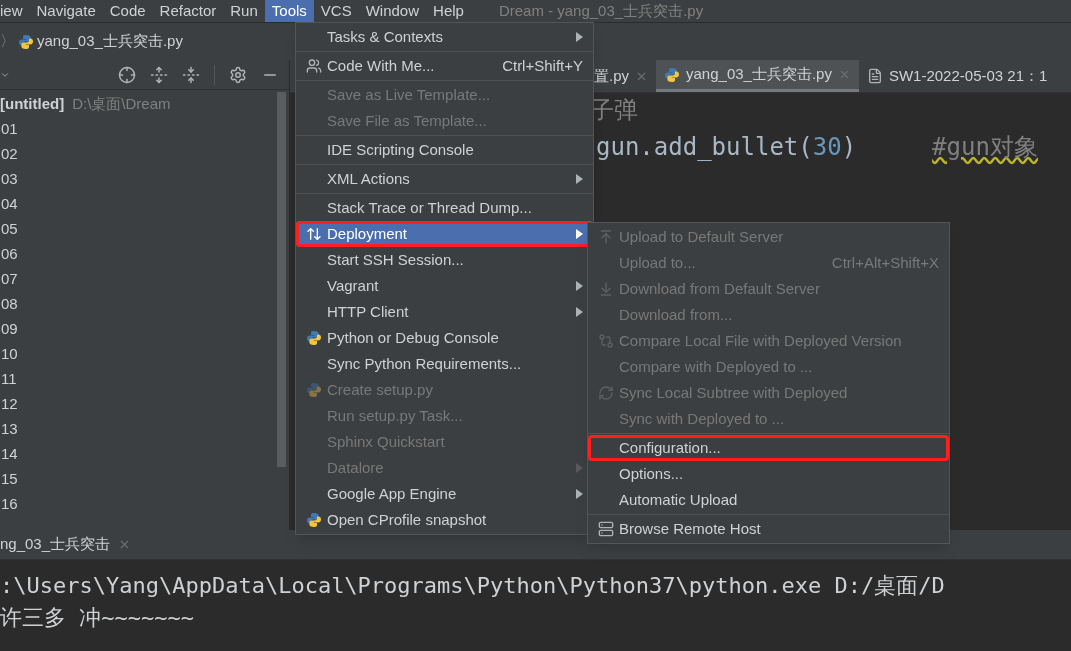  I want to click on editor-tab: SW1-2022-05-03 21：1, so click(957, 76).